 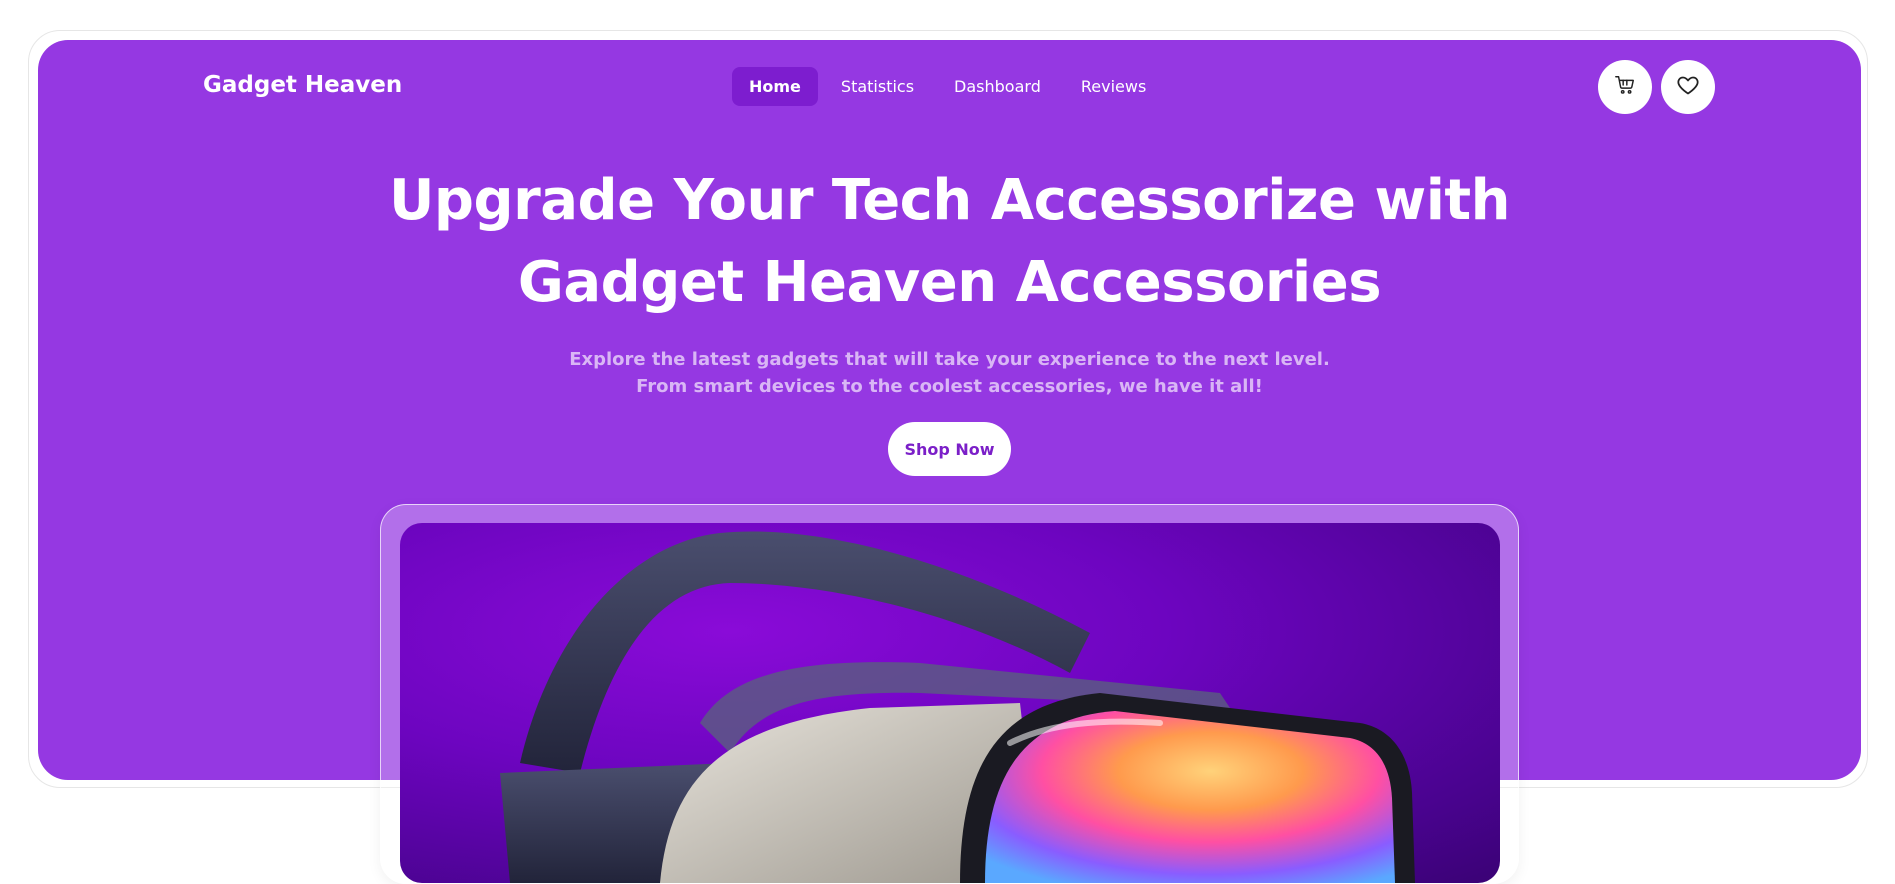 I want to click on nav-item-statistics: Statistics, so click(x=877, y=86).